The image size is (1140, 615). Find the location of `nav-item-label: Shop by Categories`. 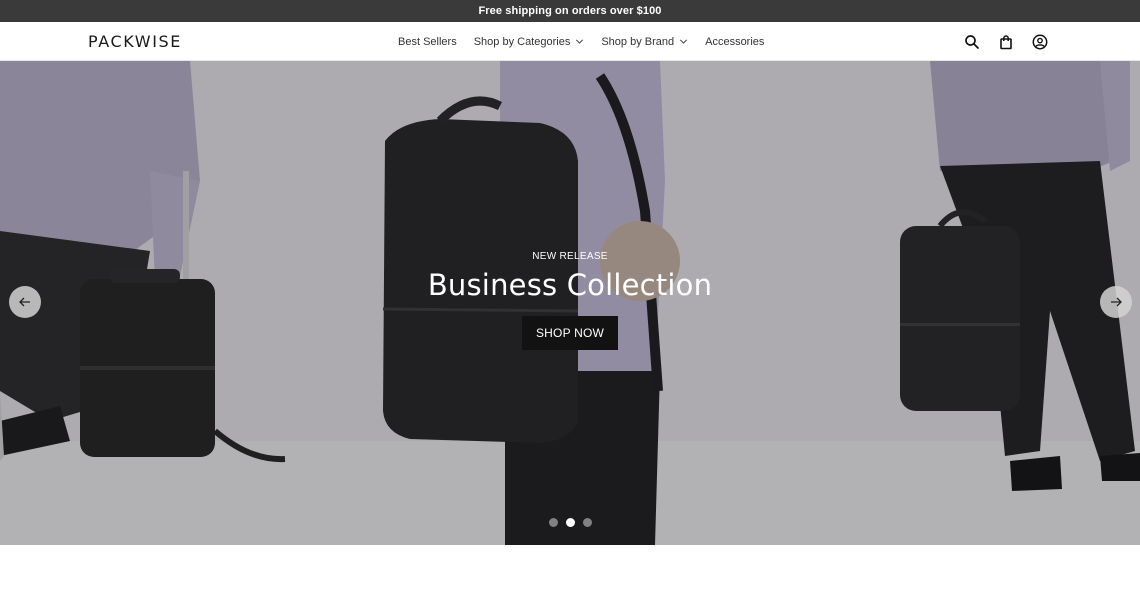

nav-item-label: Shop by Categories is located at coordinates (522, 41).